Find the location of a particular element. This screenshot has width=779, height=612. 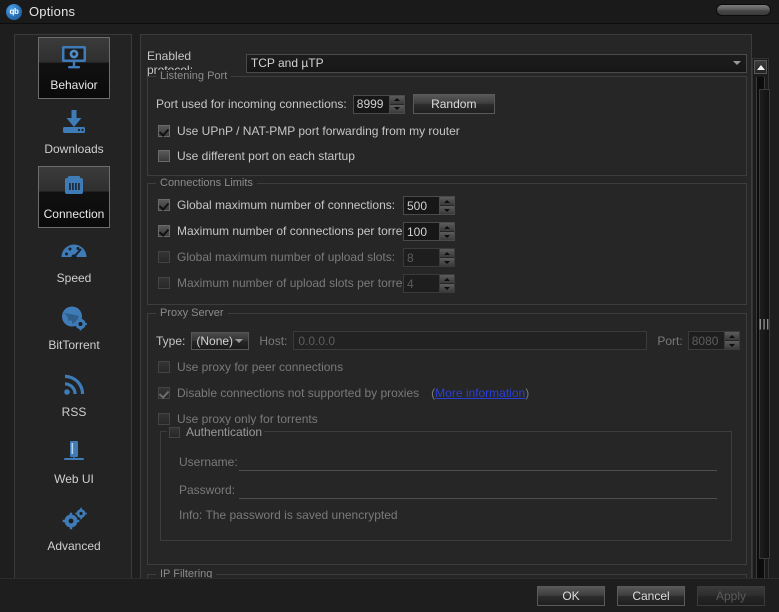

global-max-connections-spinner: 500 is located at coordinates (429, 205).